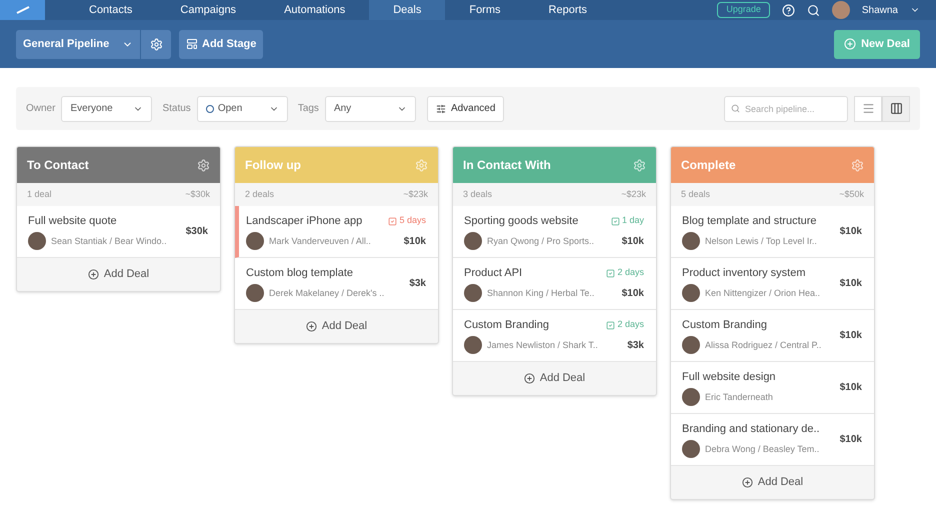 Image resolution: width=936 pixels, height=507 pixels. What do you see at coordinates (540, 241) in the screenshot?
I see `contact-name: Ryan Qwong / Pro Sports..` at bounding box center [540, 241].